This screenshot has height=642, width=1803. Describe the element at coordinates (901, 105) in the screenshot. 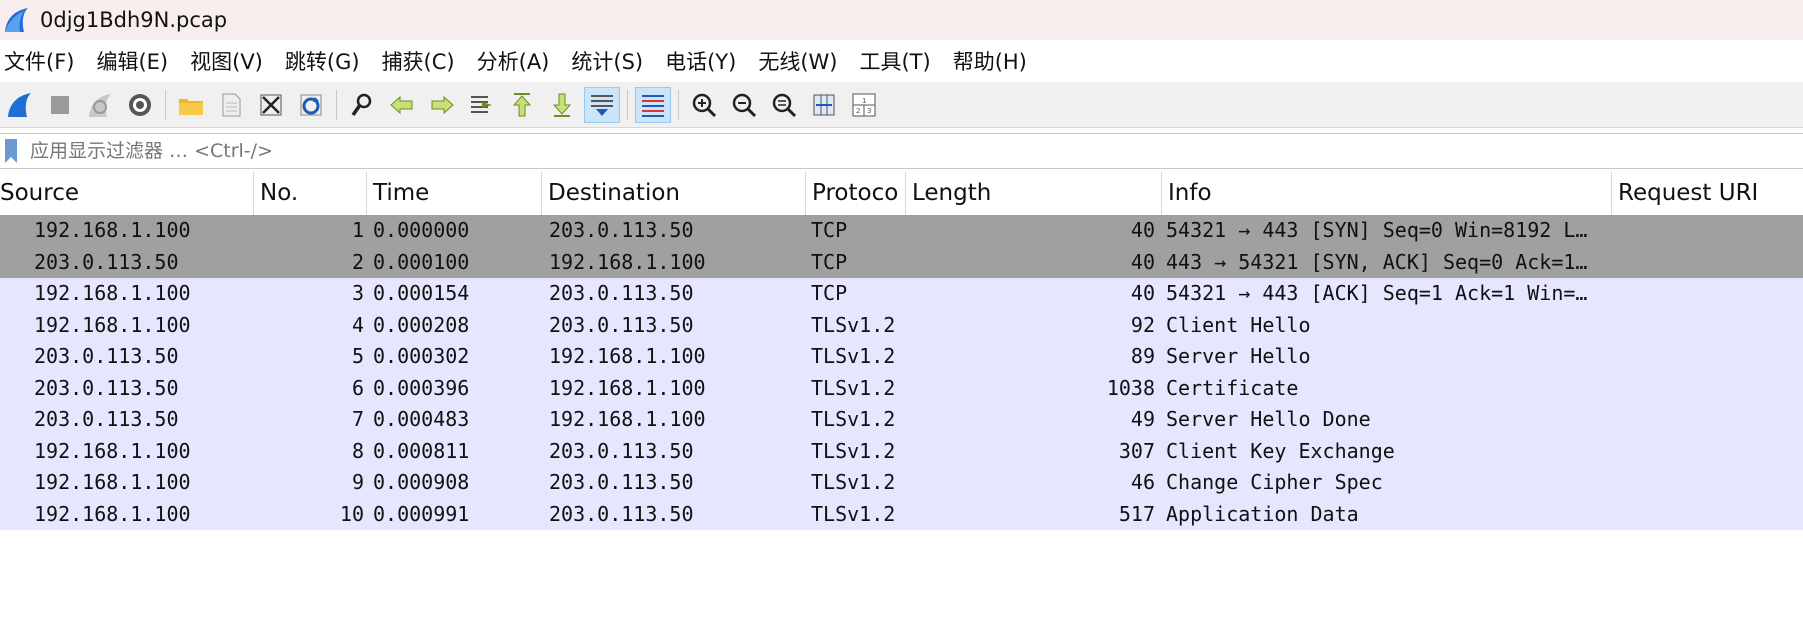

I see `main-toolbar: 123` at that location.